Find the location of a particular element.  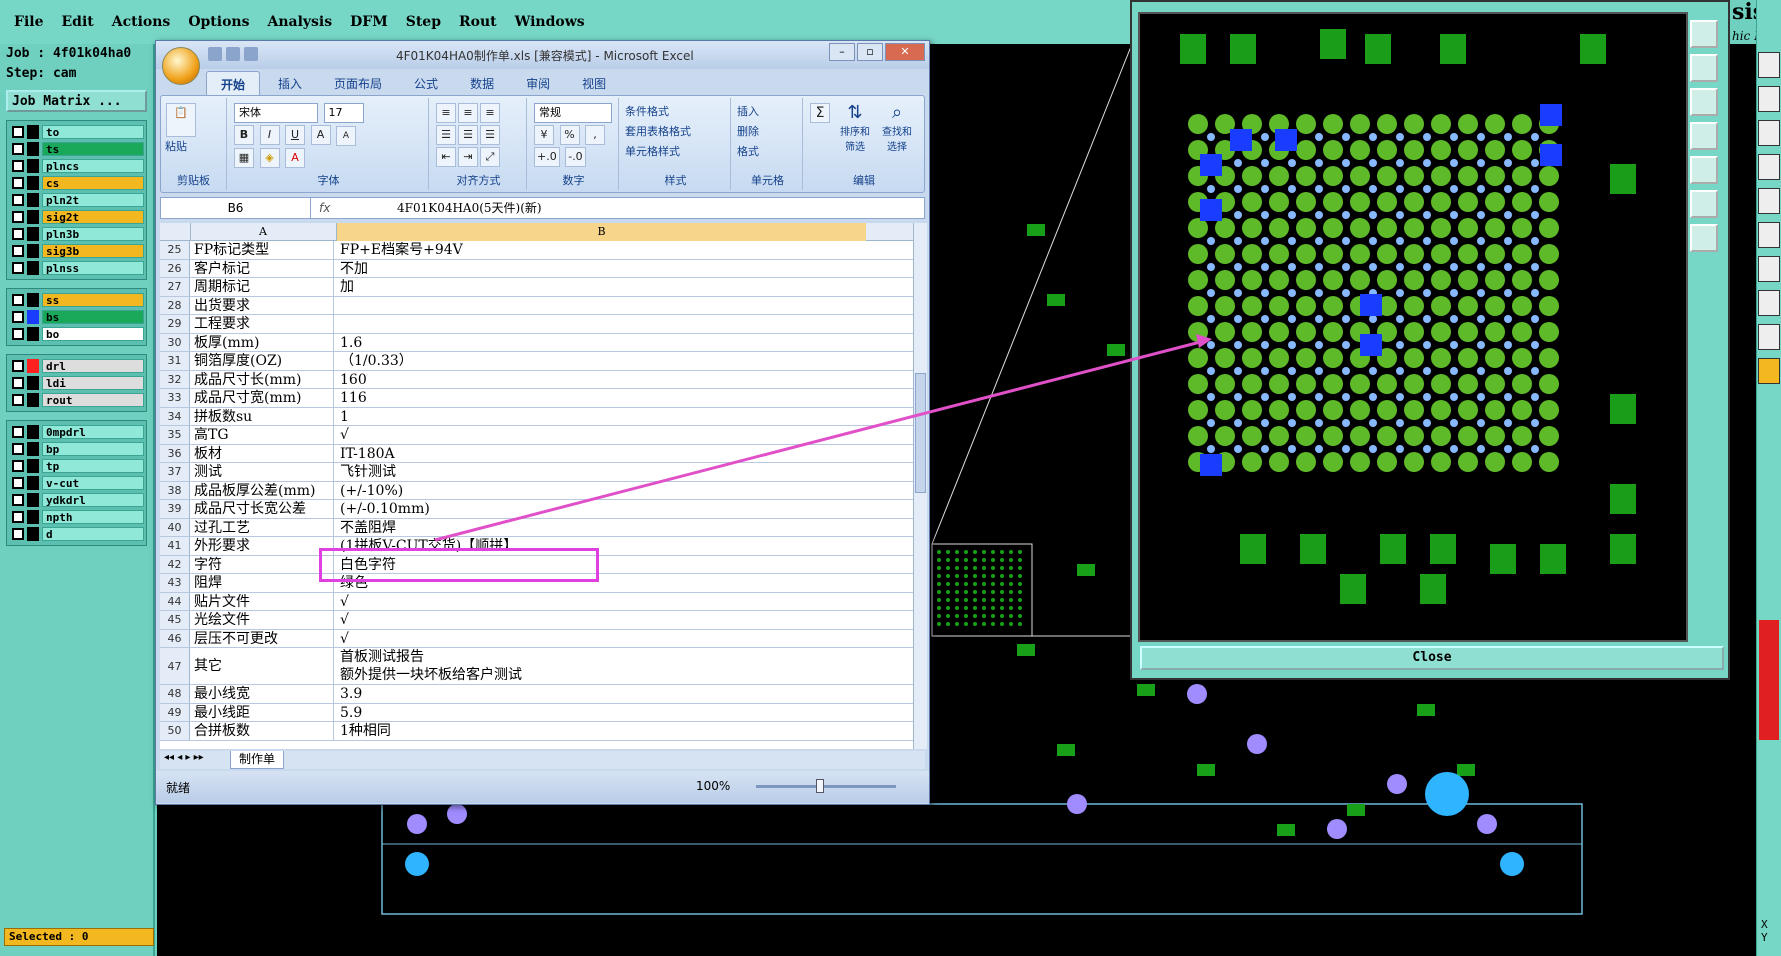

row-number: 48 is located at coordinates (175, 694).